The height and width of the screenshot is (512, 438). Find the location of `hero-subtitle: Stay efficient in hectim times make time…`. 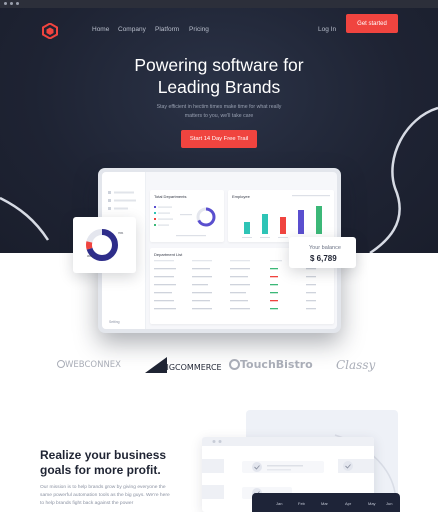

hero-subtitle: Stay efficient in hectim times make time… is located at coordinates (219, 111).